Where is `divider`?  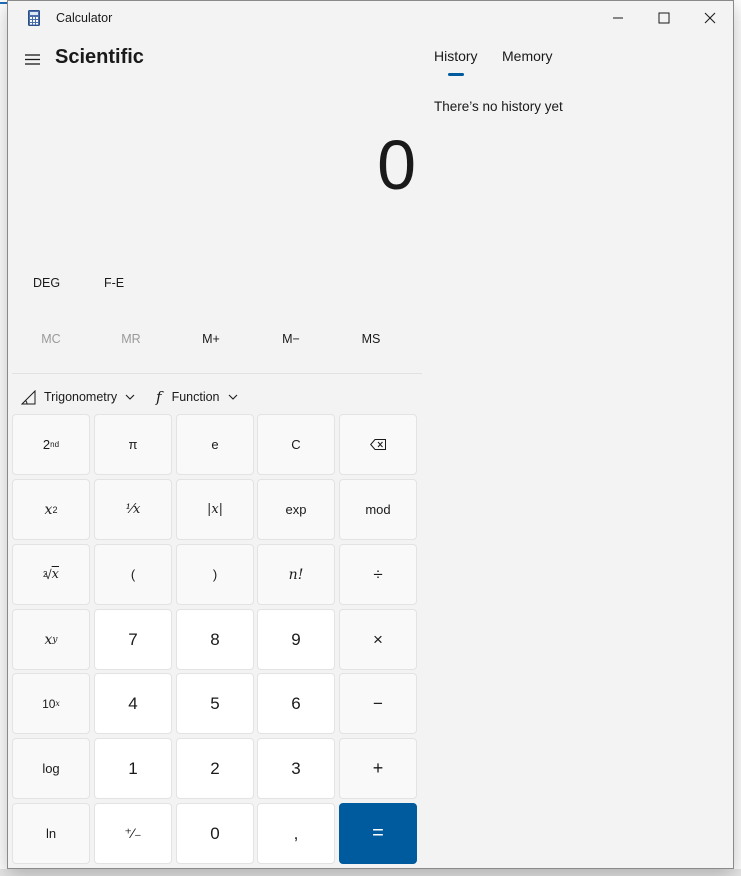 divider is located at coordinates (217, 373).